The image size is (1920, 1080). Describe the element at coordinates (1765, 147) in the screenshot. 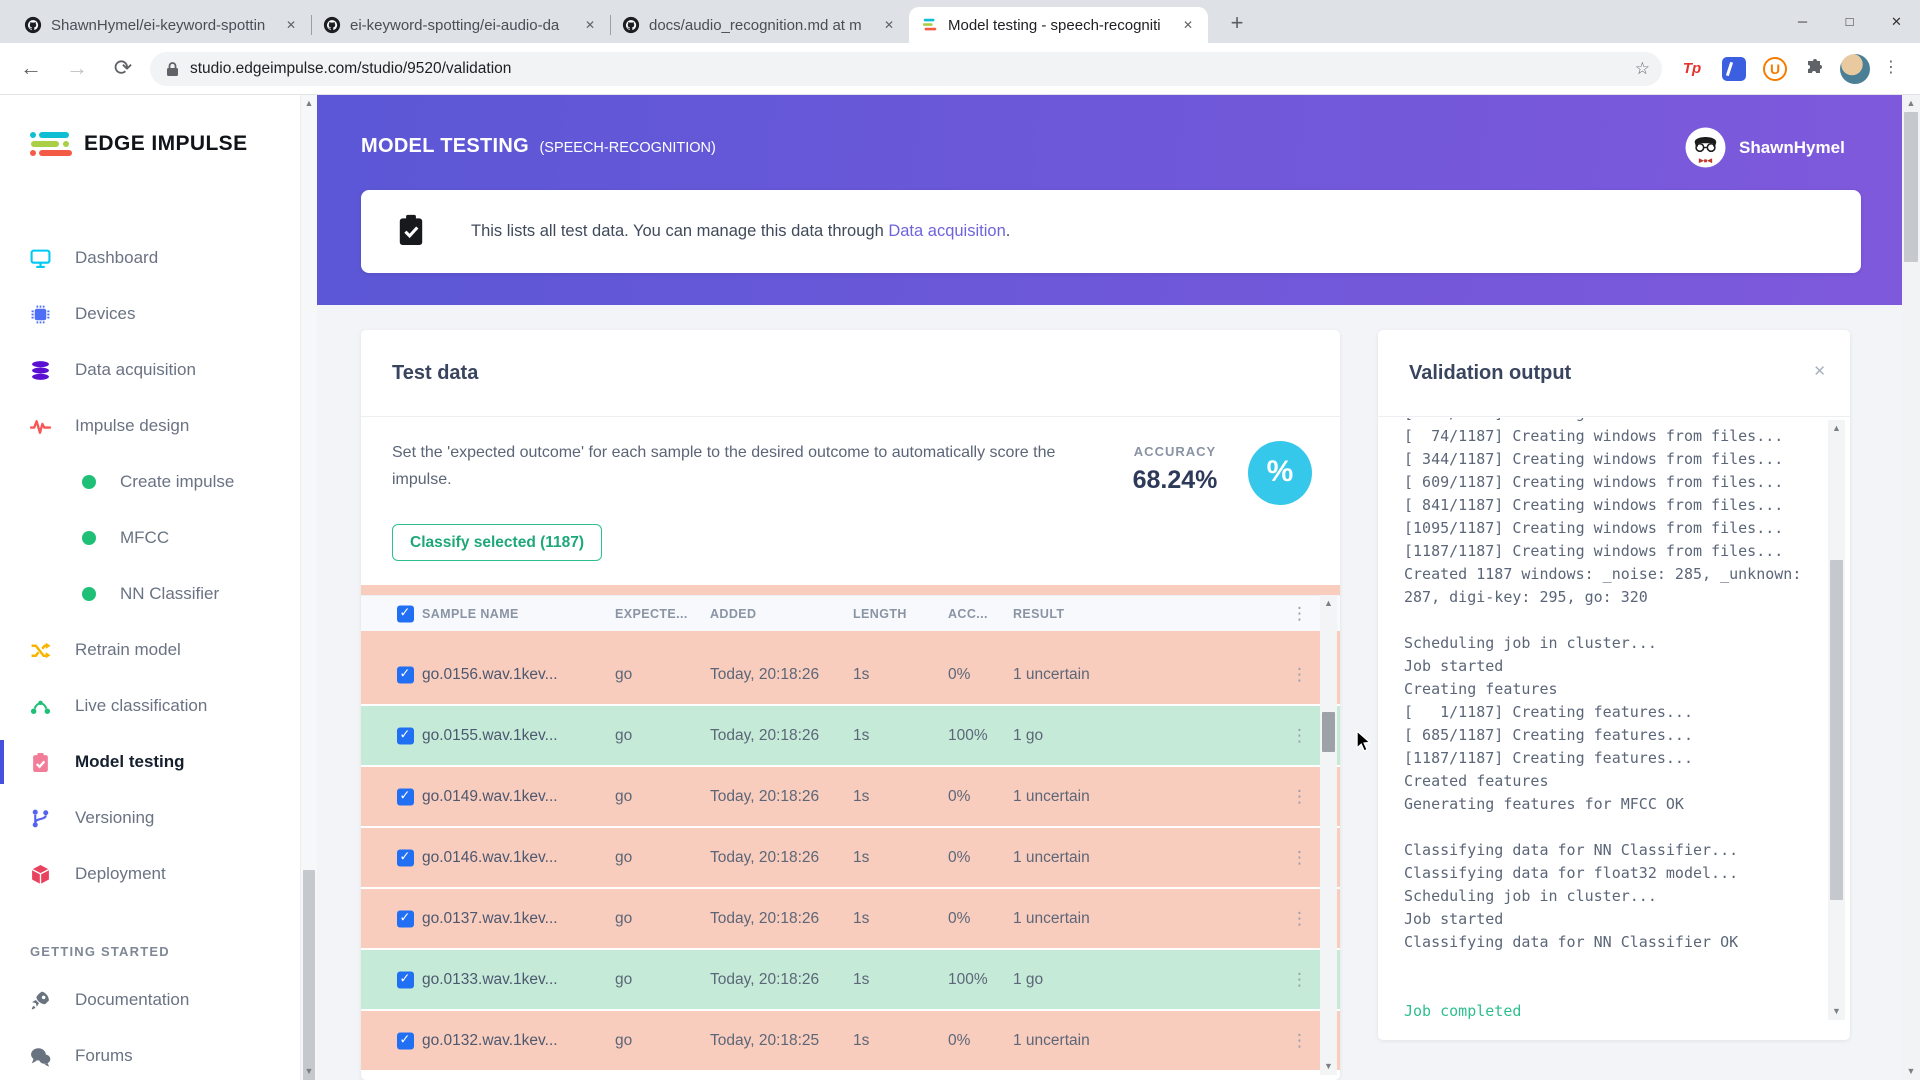

I see `user-chip: ShawnHymel` at that location.